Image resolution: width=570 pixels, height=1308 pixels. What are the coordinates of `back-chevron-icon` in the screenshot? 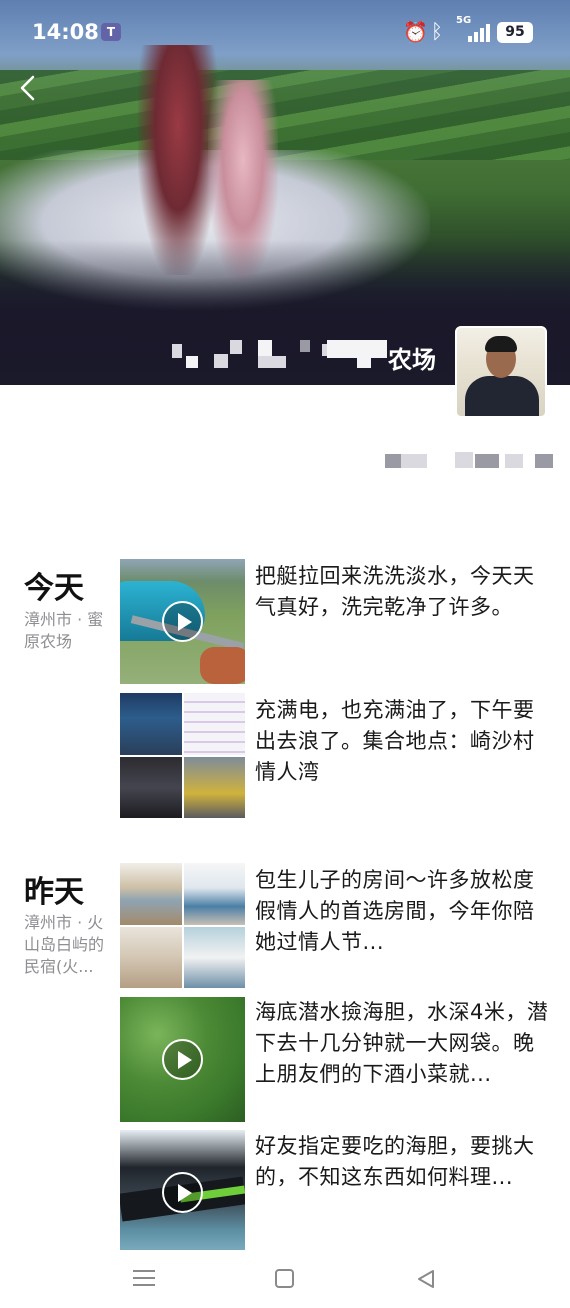 It's located at (28, 88).